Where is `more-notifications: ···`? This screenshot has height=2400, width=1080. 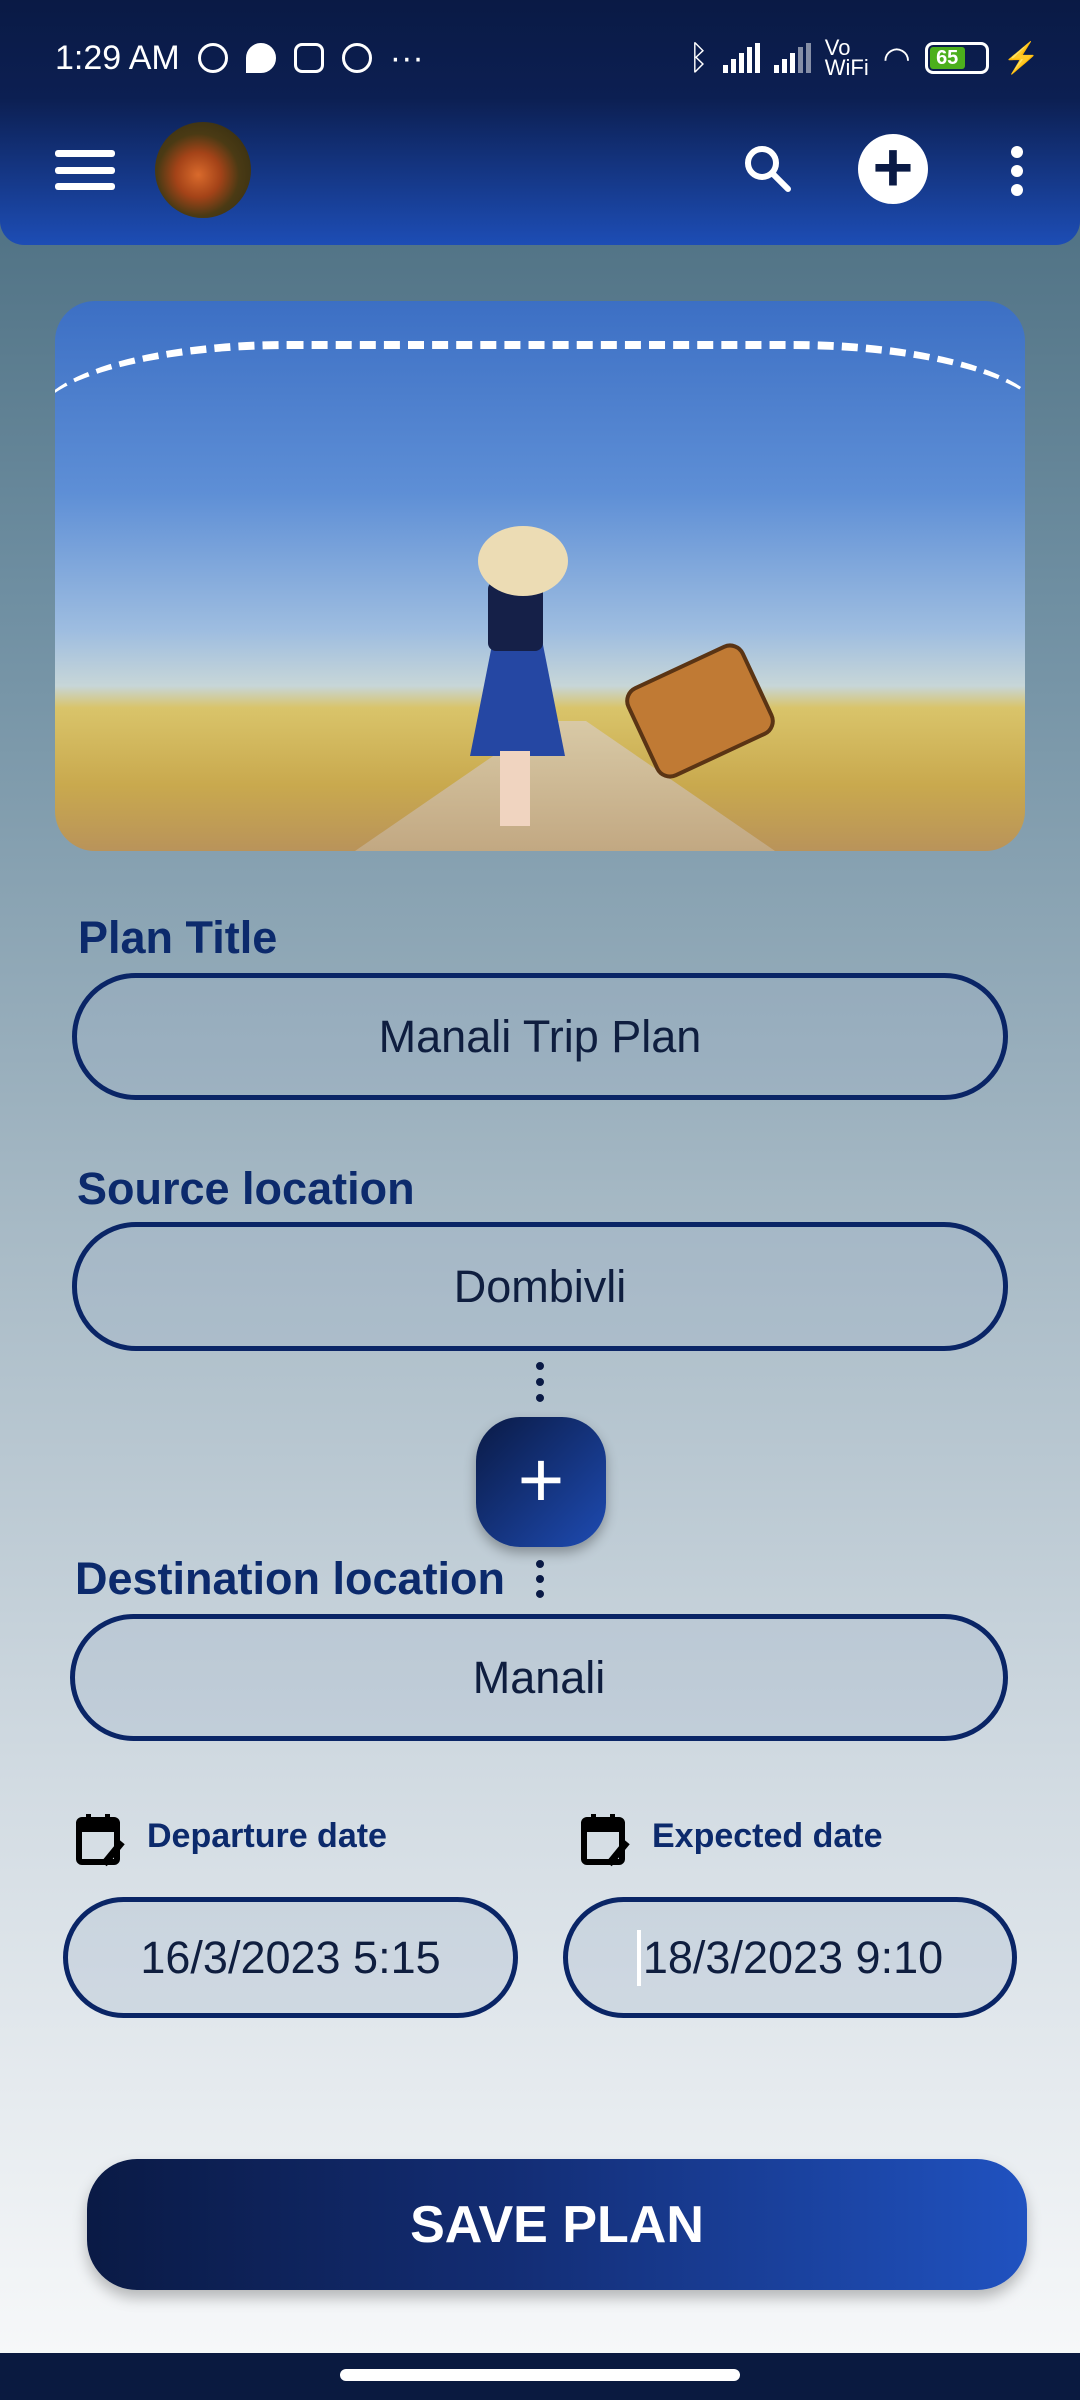 more-notifications: ··· is located at coordinates (406, 57).